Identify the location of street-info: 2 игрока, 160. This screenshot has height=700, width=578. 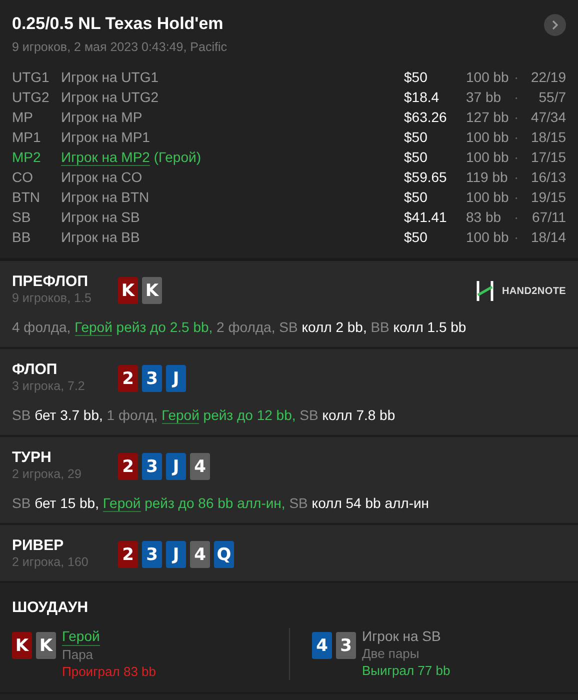
(51, 562).